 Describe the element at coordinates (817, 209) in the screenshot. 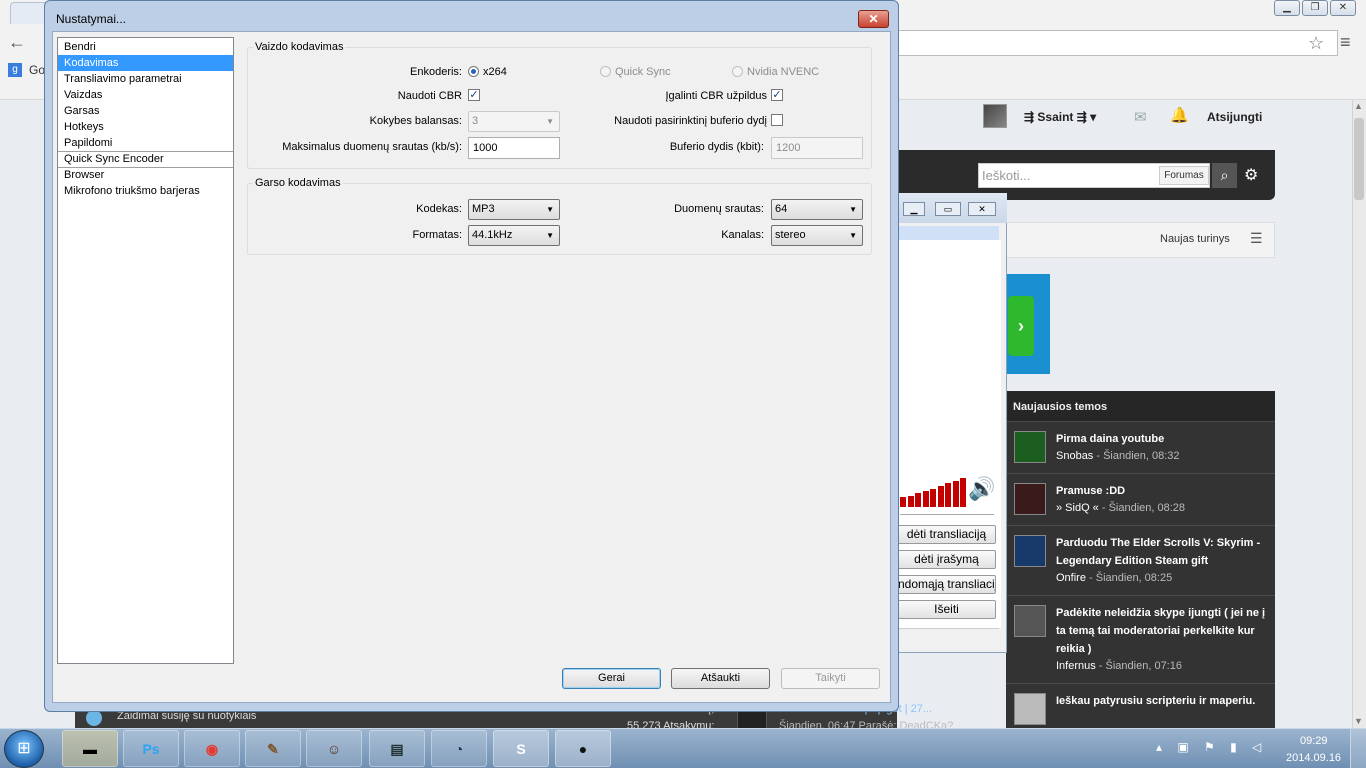

I see `audio-bitrate-select: 64 ▼` at that location.